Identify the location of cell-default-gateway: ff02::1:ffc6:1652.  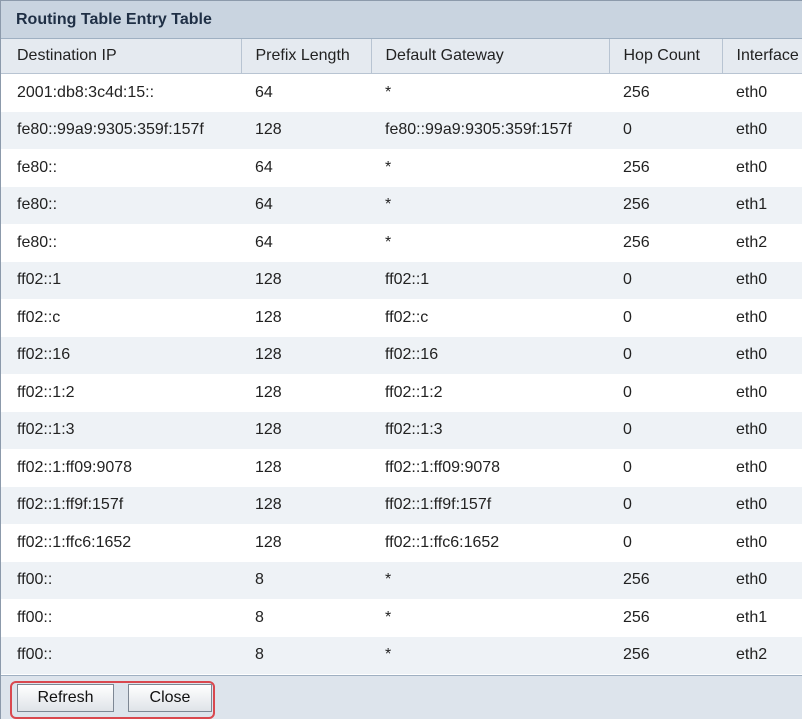
(490, 543).